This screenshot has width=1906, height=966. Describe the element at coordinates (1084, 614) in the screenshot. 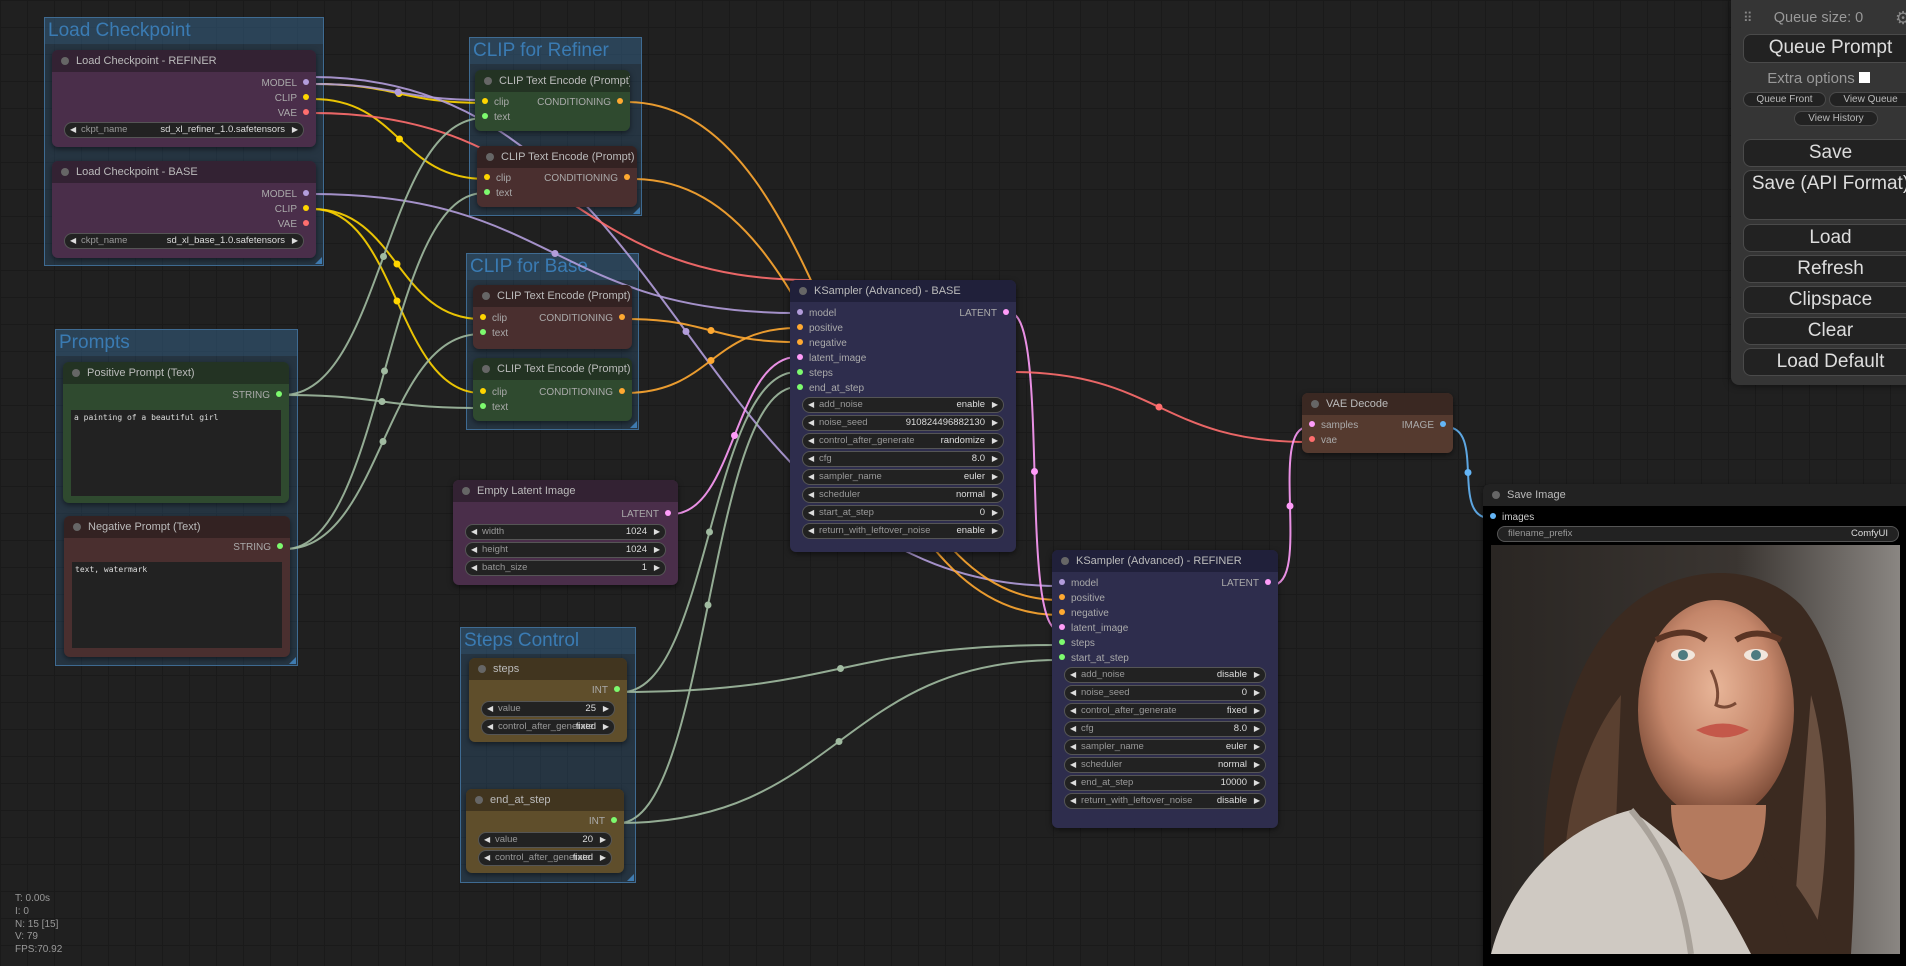

I see `input-negative: negative` at that location.